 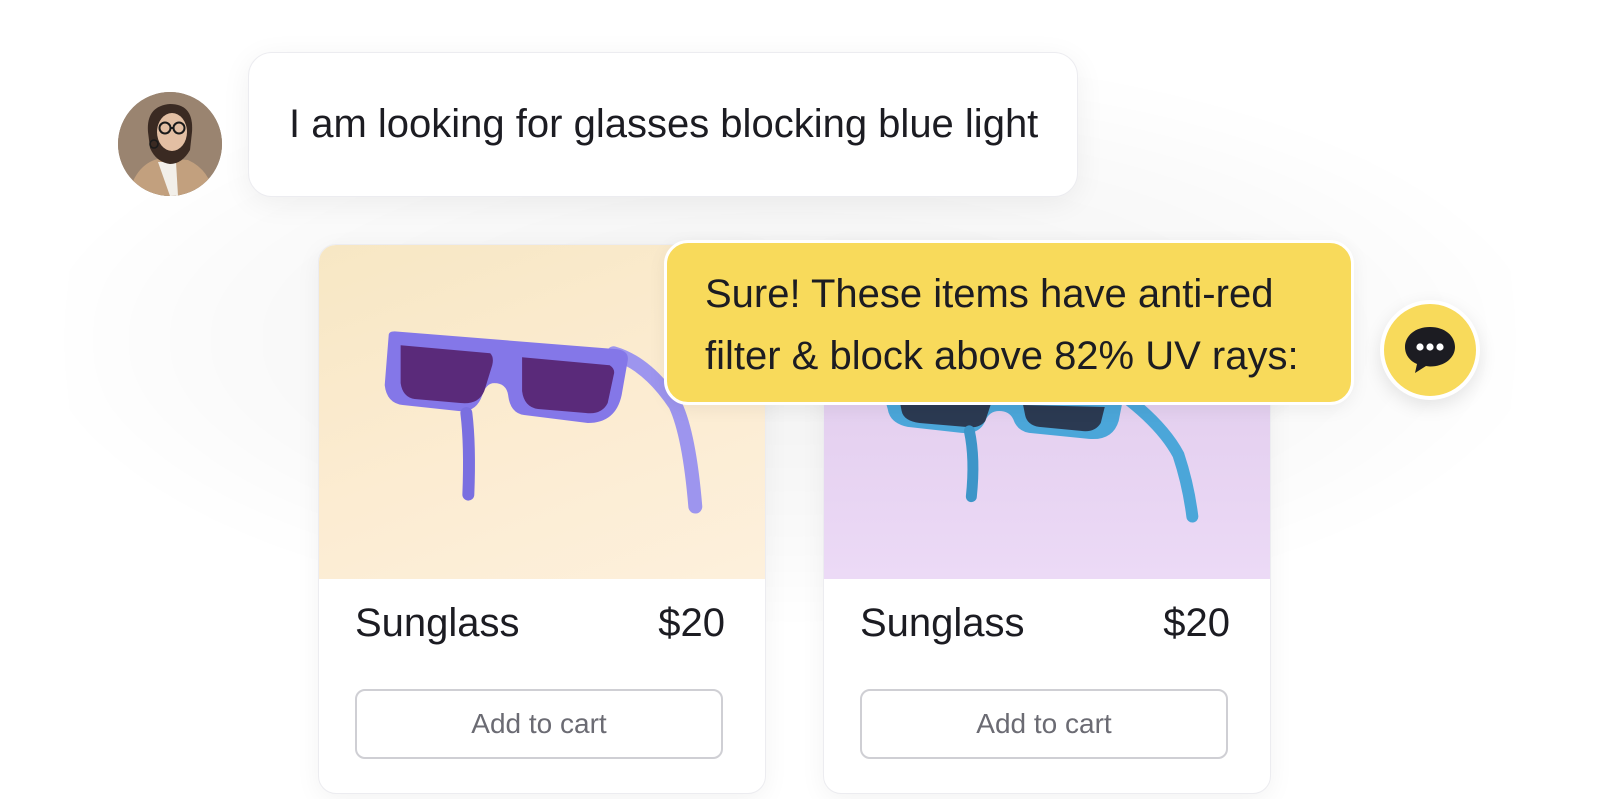 I want to click on chat-launcher-button, so click(x=1430, y=350).